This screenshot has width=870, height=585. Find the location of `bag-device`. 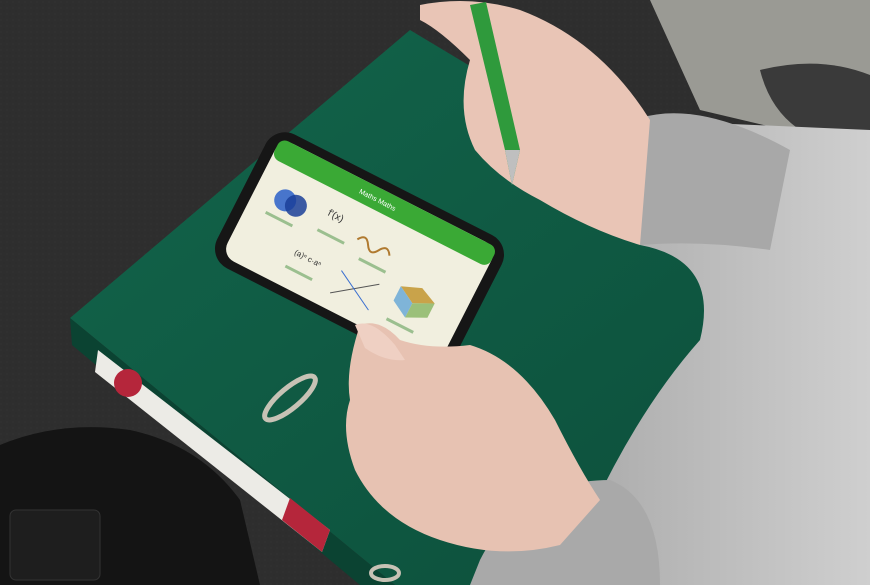

bag-device is located at coordinates (55, 545).